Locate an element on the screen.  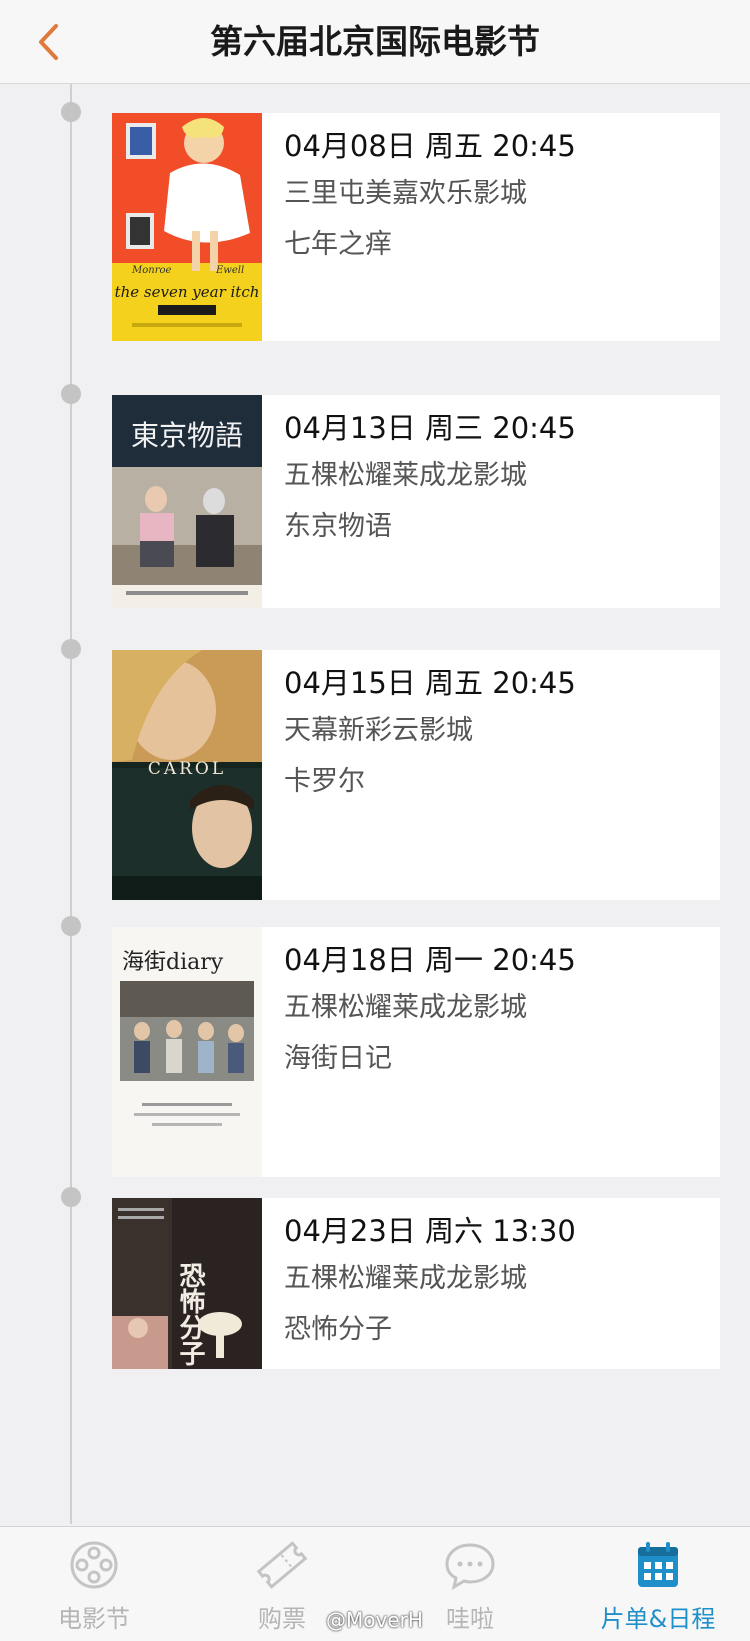
cinema-name: 三里屯美嘉欢乐影城 is located at coordinates (405, 193).